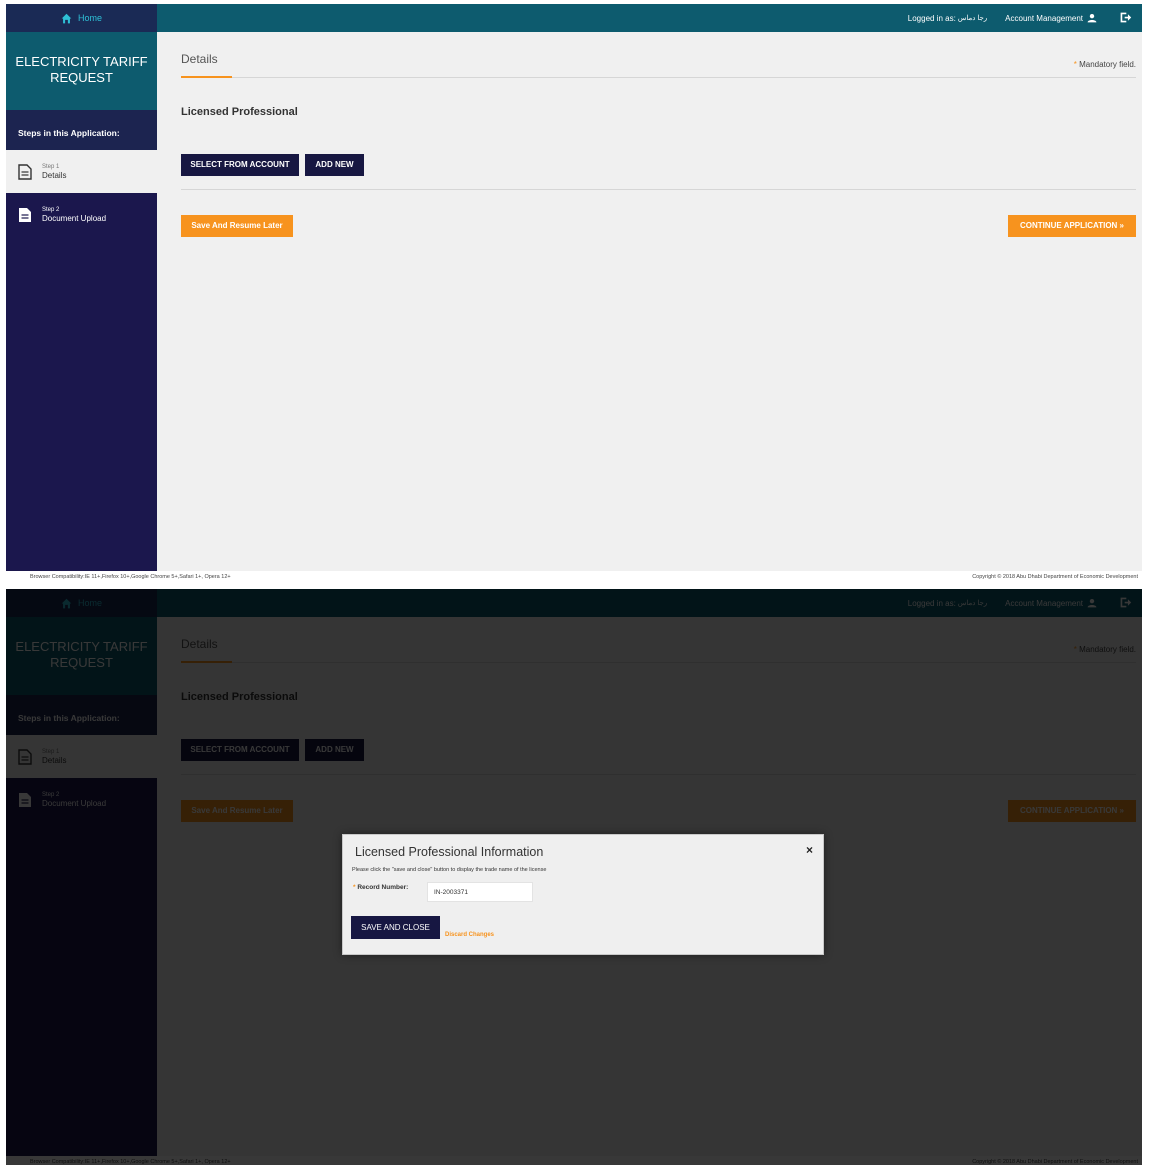 This screenshot has height=1165, width=1156. I want to click on mandatory-note: * Mandatory field., so click(1104, 64).